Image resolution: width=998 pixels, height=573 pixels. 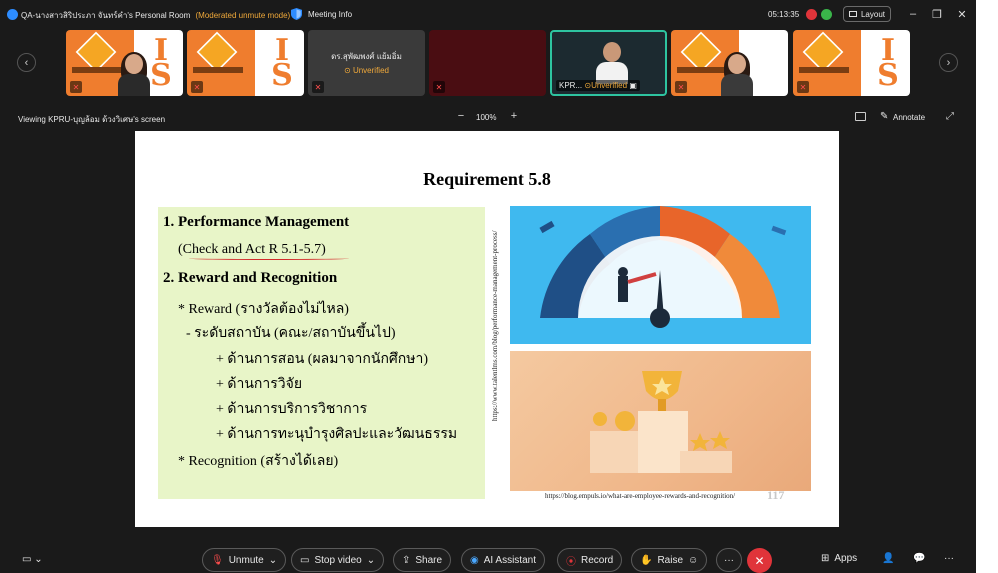 I want to click on bullet-culture: + ด้านการทะนุบำรุงศิลปะและวัฒนธรรม, so click(x=337, y=434).